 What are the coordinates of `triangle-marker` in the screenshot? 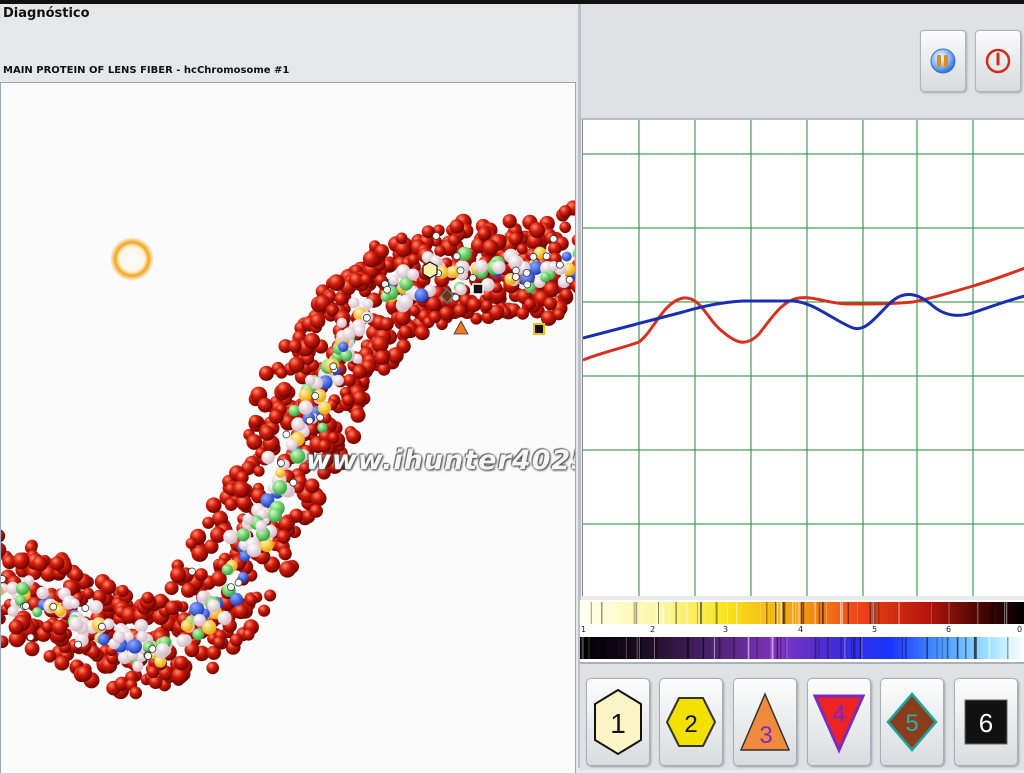 It's located at (461, 327).